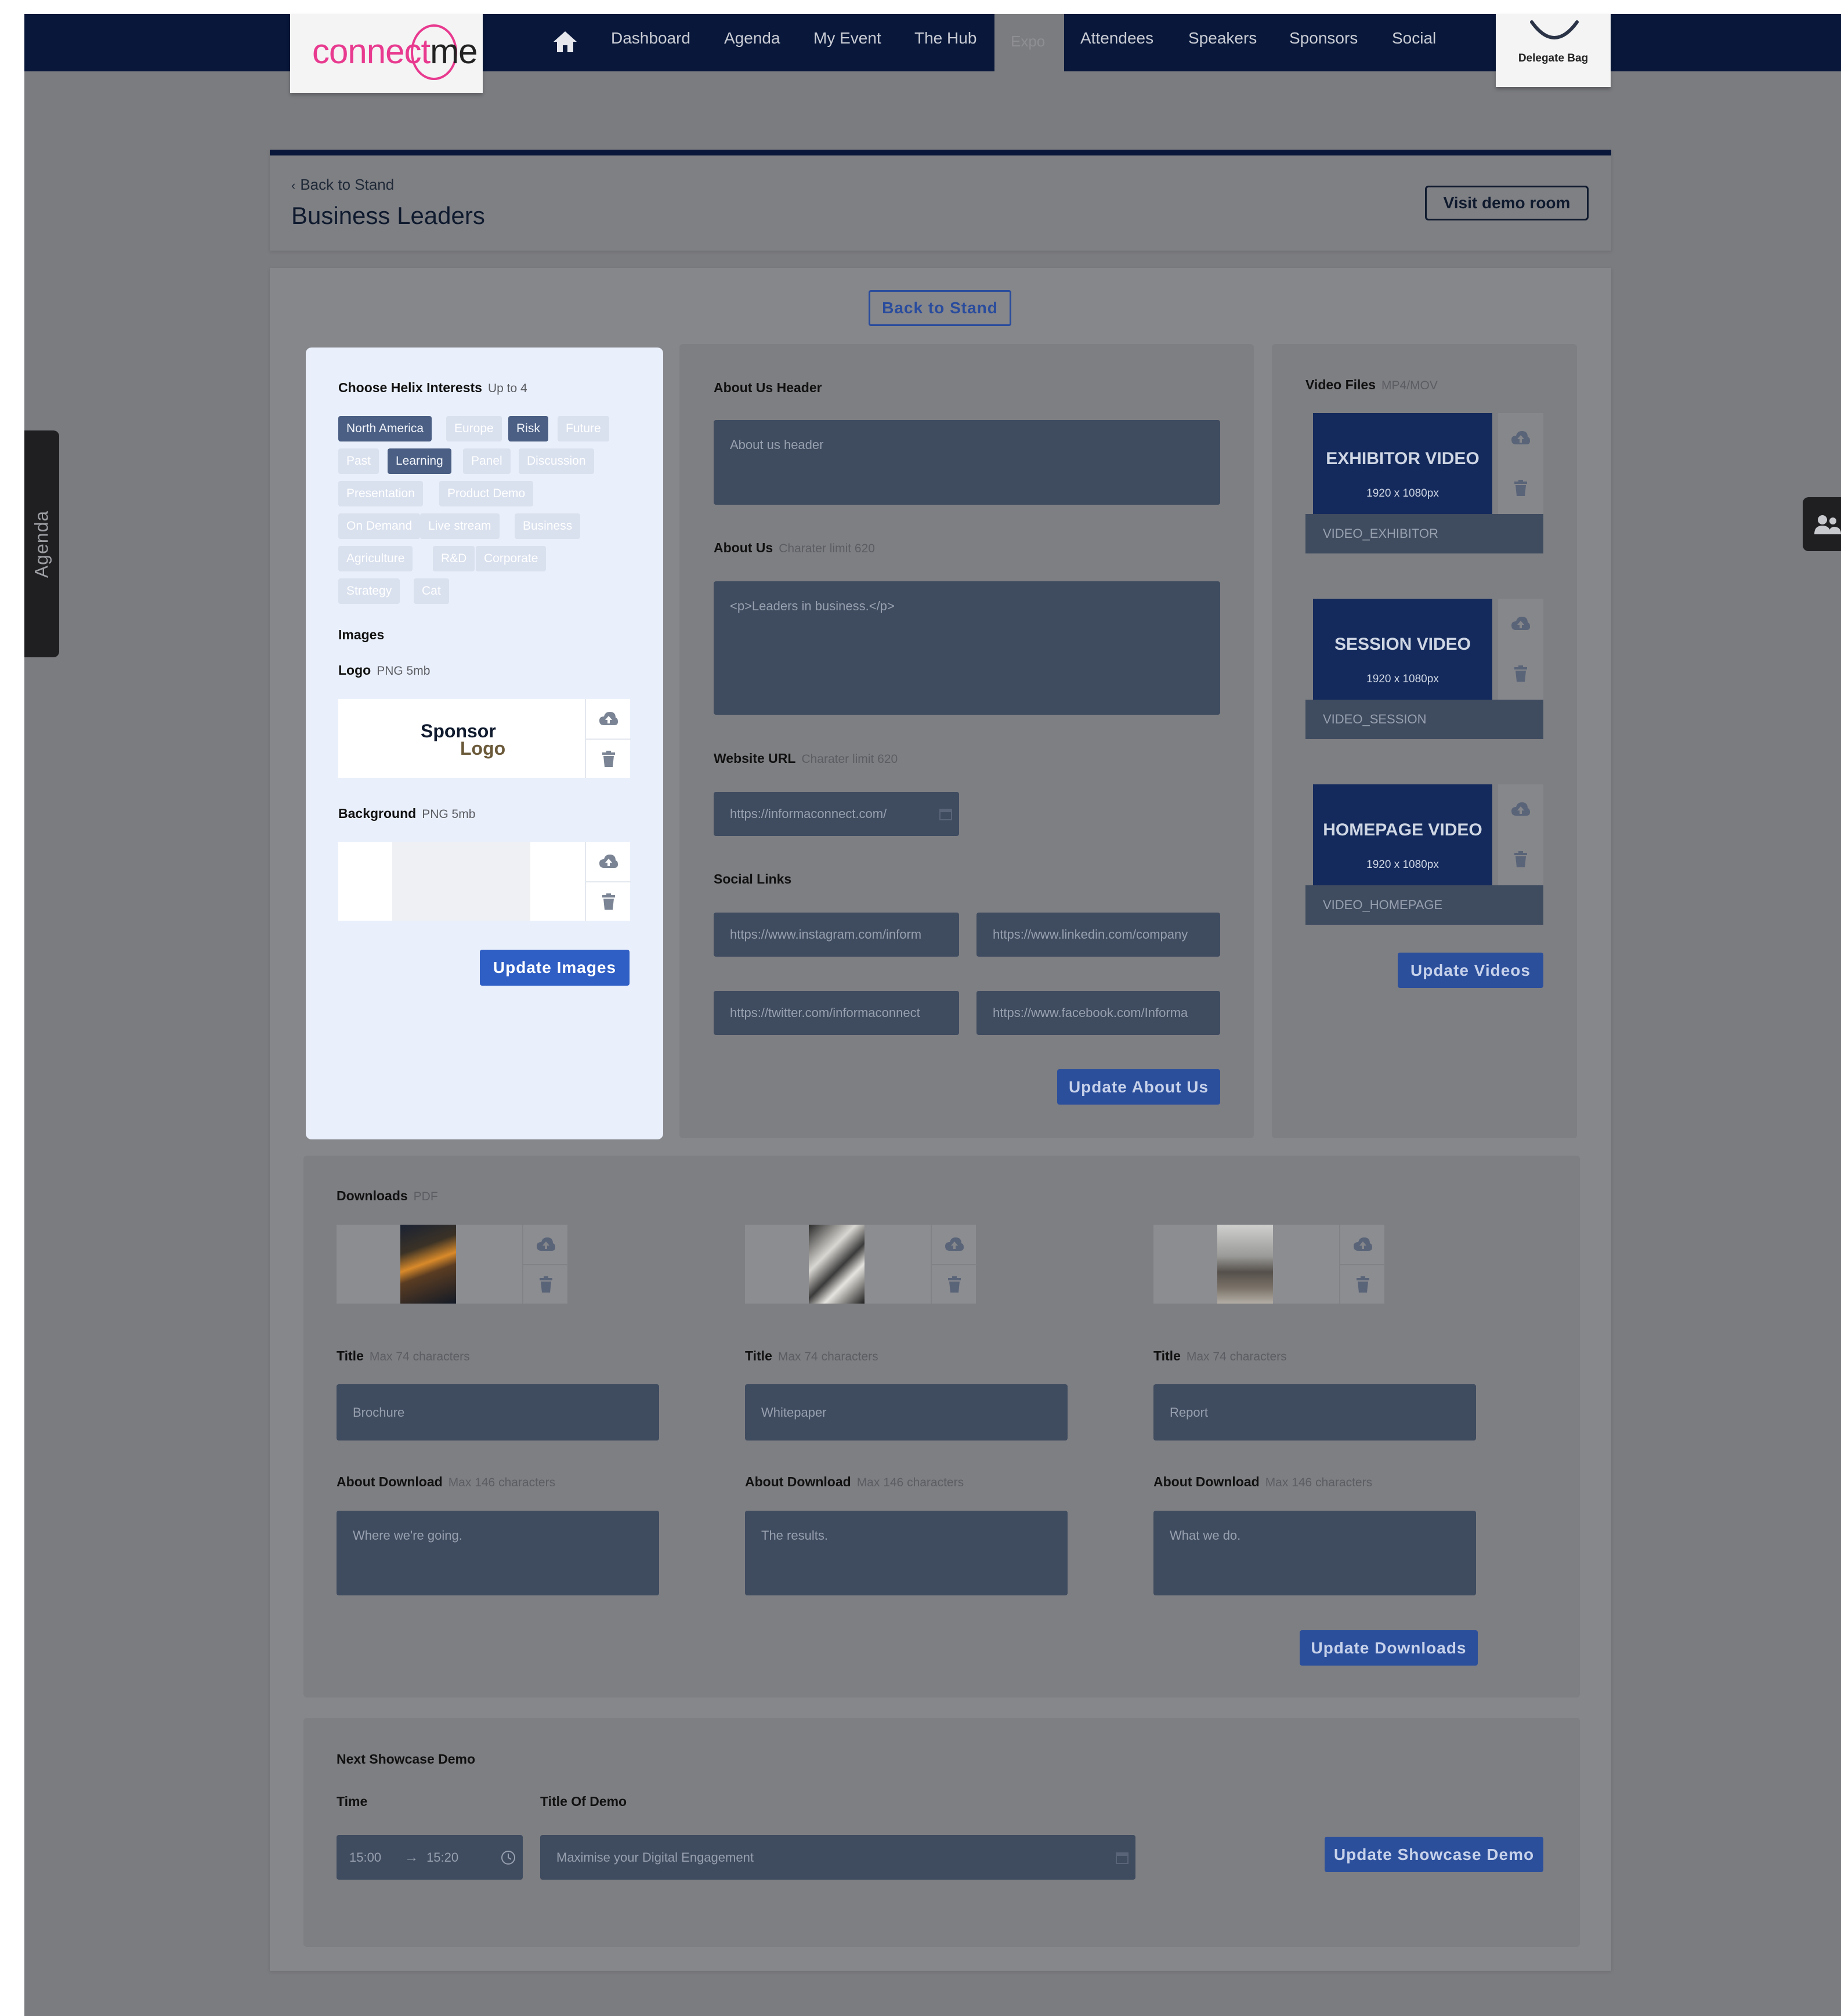  Describe the element at coordinates (940, 308) in the screenshot. I see `back-to-stand-button: Back to Stand` at that location.